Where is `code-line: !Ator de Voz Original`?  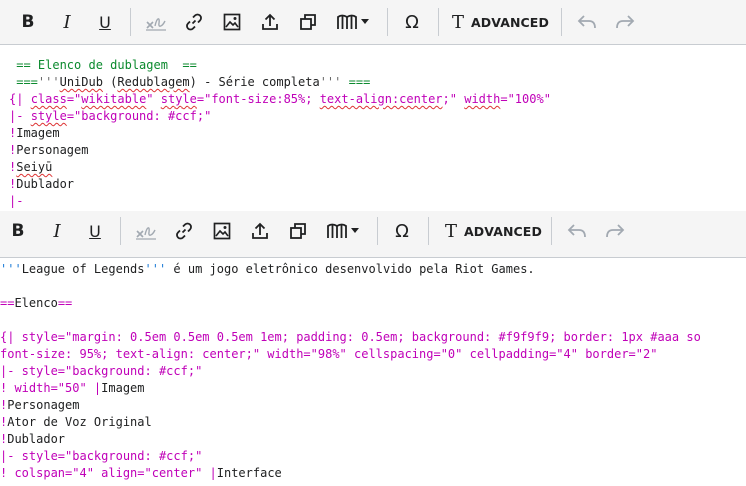 code-line: !Ator de Voz Original is located at coordinates (76, 422).